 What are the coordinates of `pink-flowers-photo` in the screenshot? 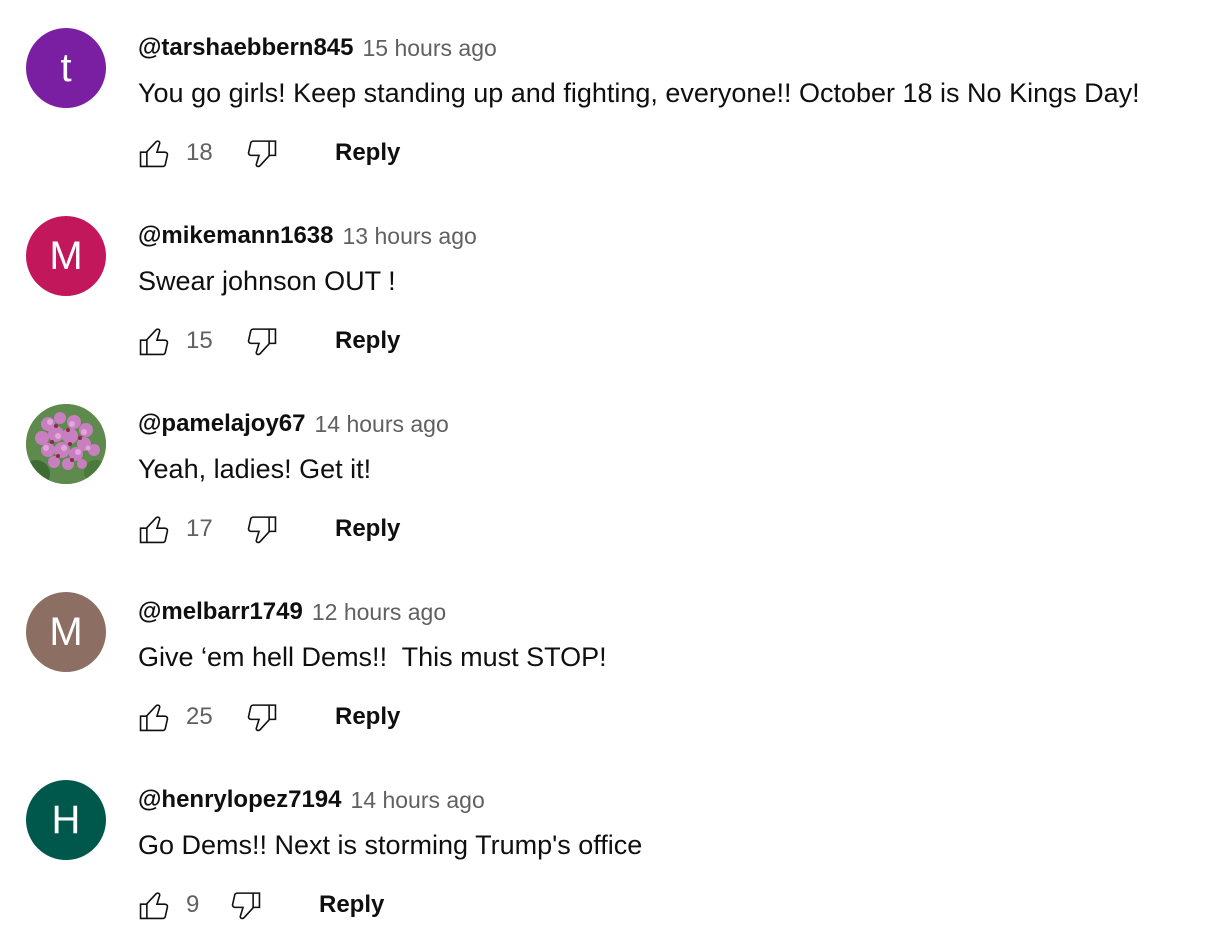 It's located at (66, 444).